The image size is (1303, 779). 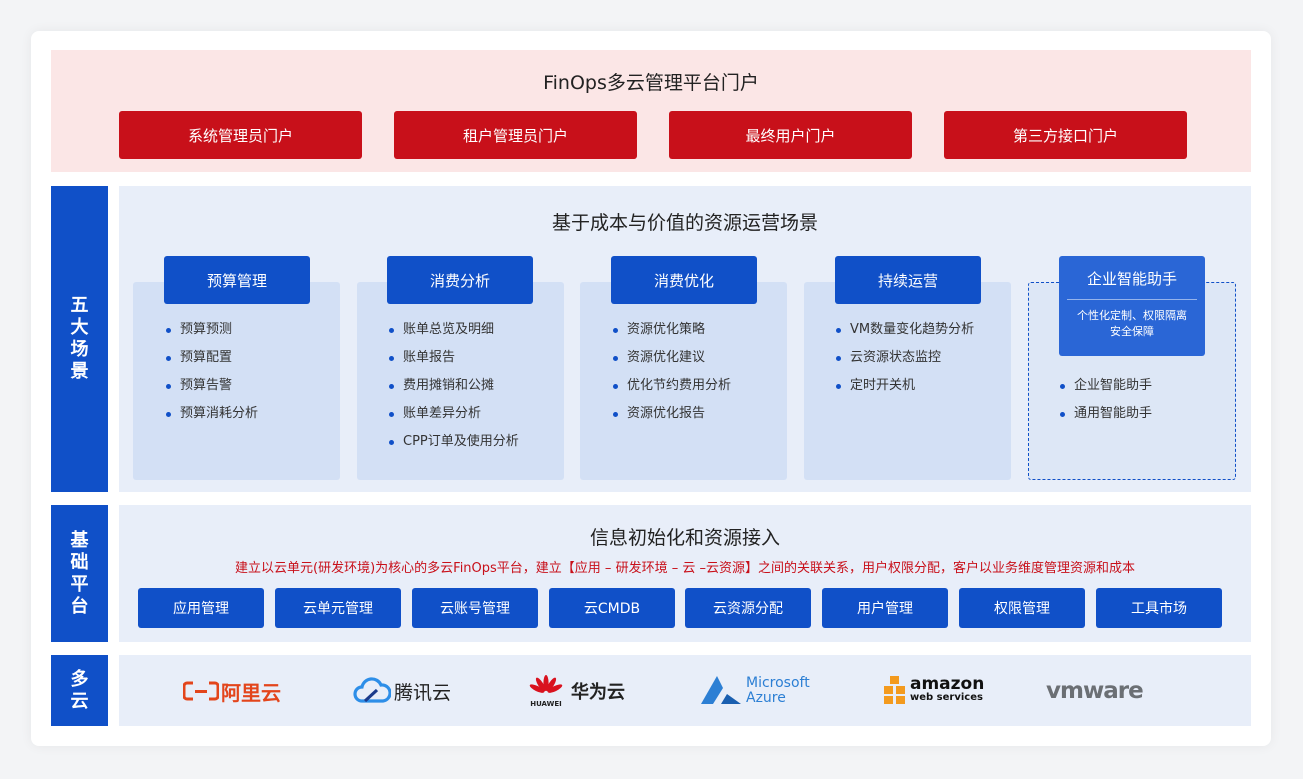 What do you see at coordinates (475, 608) in the screenshot?
I see `cloud-account-management-button: 云账号管理` at bounding box center [475, 608].